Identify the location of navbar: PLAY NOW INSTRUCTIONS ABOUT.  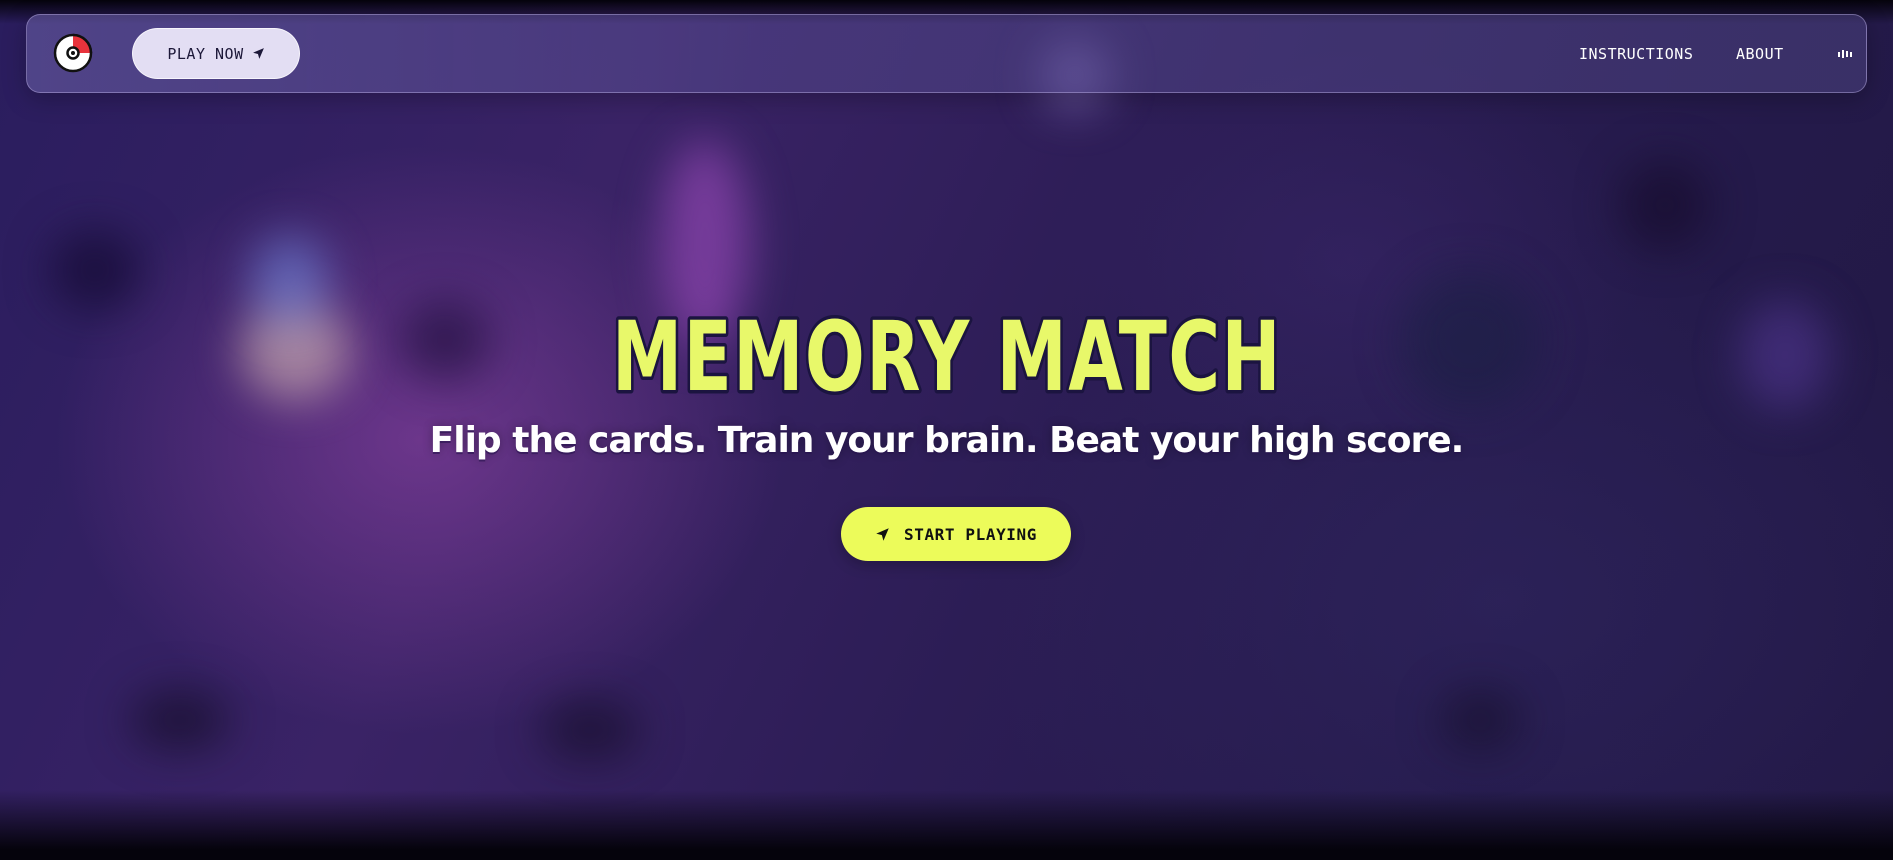
(946, 53).